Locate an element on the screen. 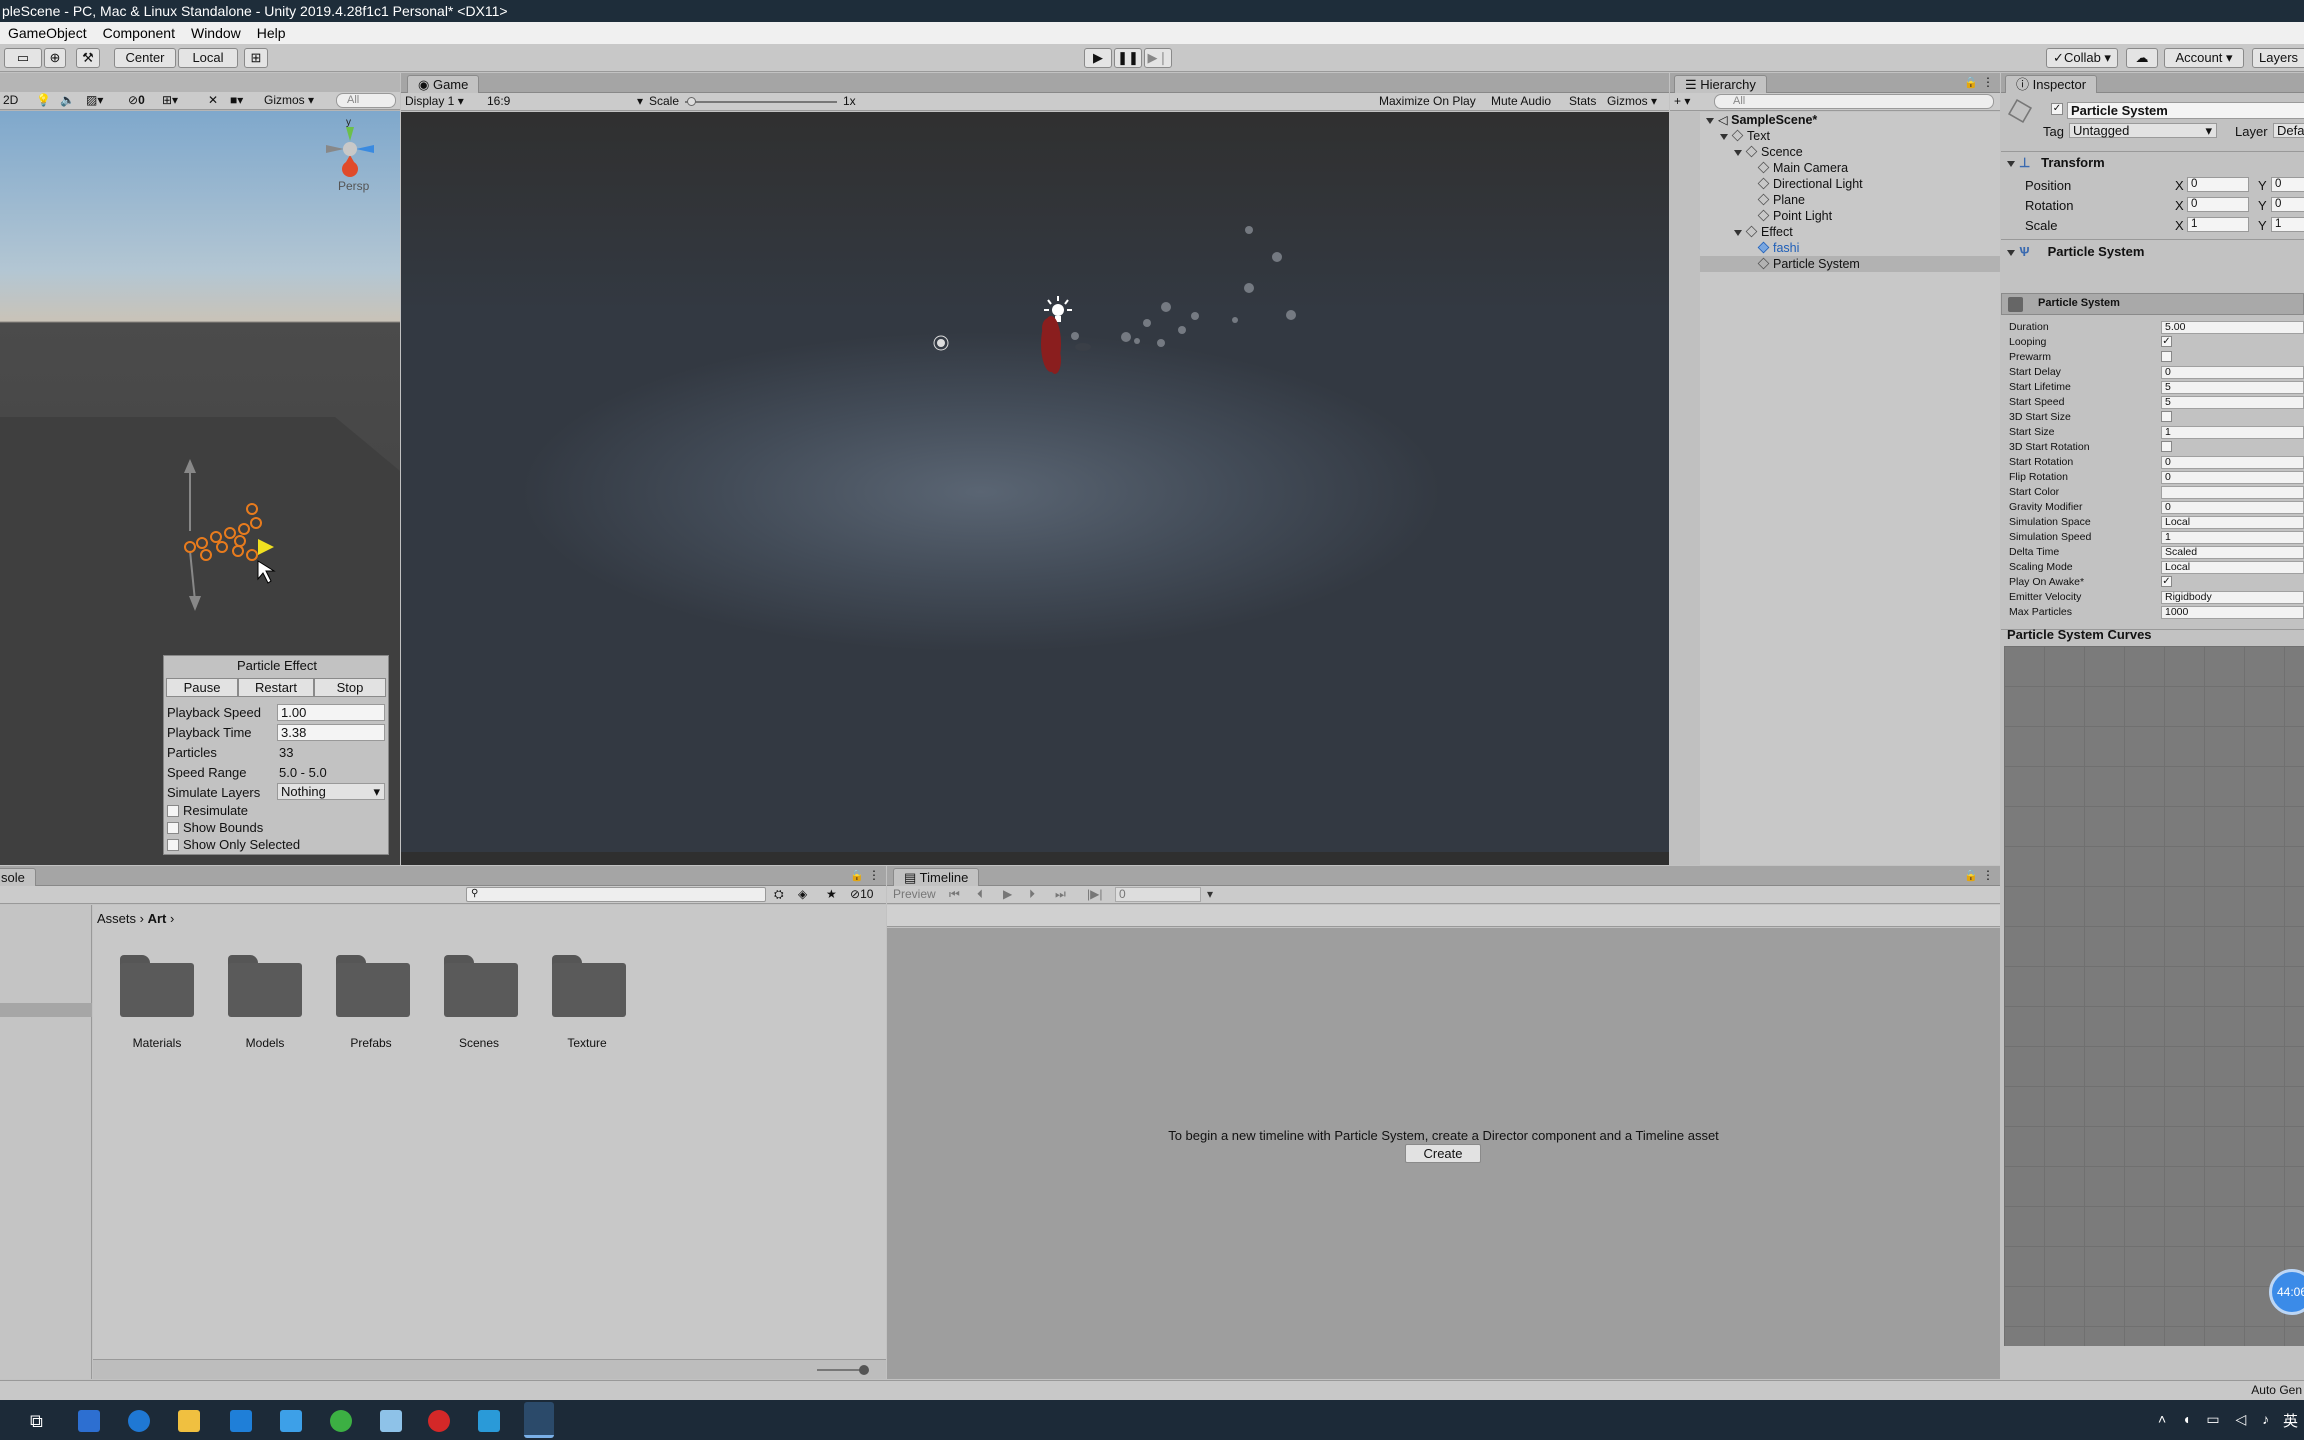 This screenshot has height=1440, width=2304. store-icon is located at coordinates (241, 1421).